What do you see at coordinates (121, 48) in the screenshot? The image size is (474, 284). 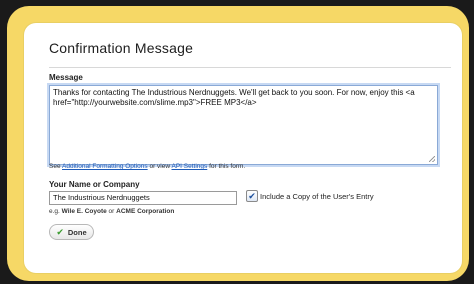 I see `dialog-title: Confirmation Message` at bounding box center [121, 48].